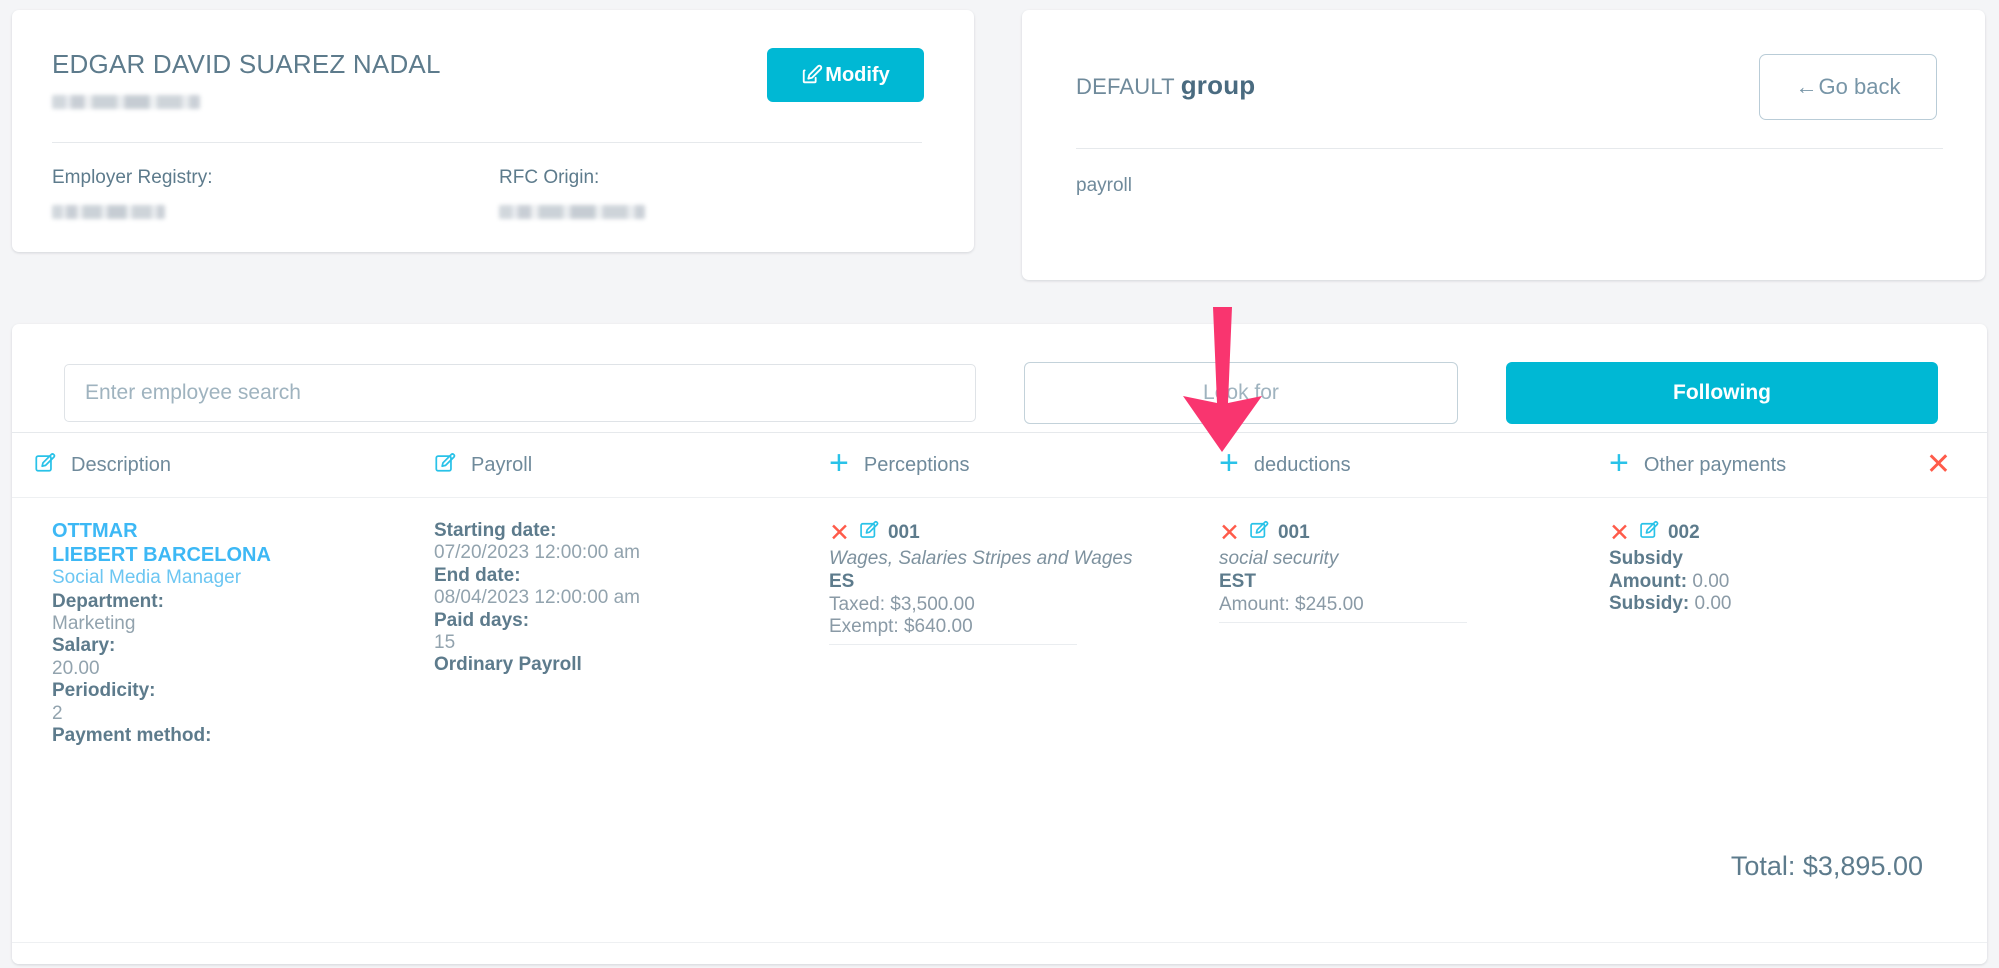 The height and width of the screenshot is (968, 1999). What do you see at coordinates (1104, 185) in the screenshot?
I see `group-body-text: payroll` at bounding box center [1104, 185].